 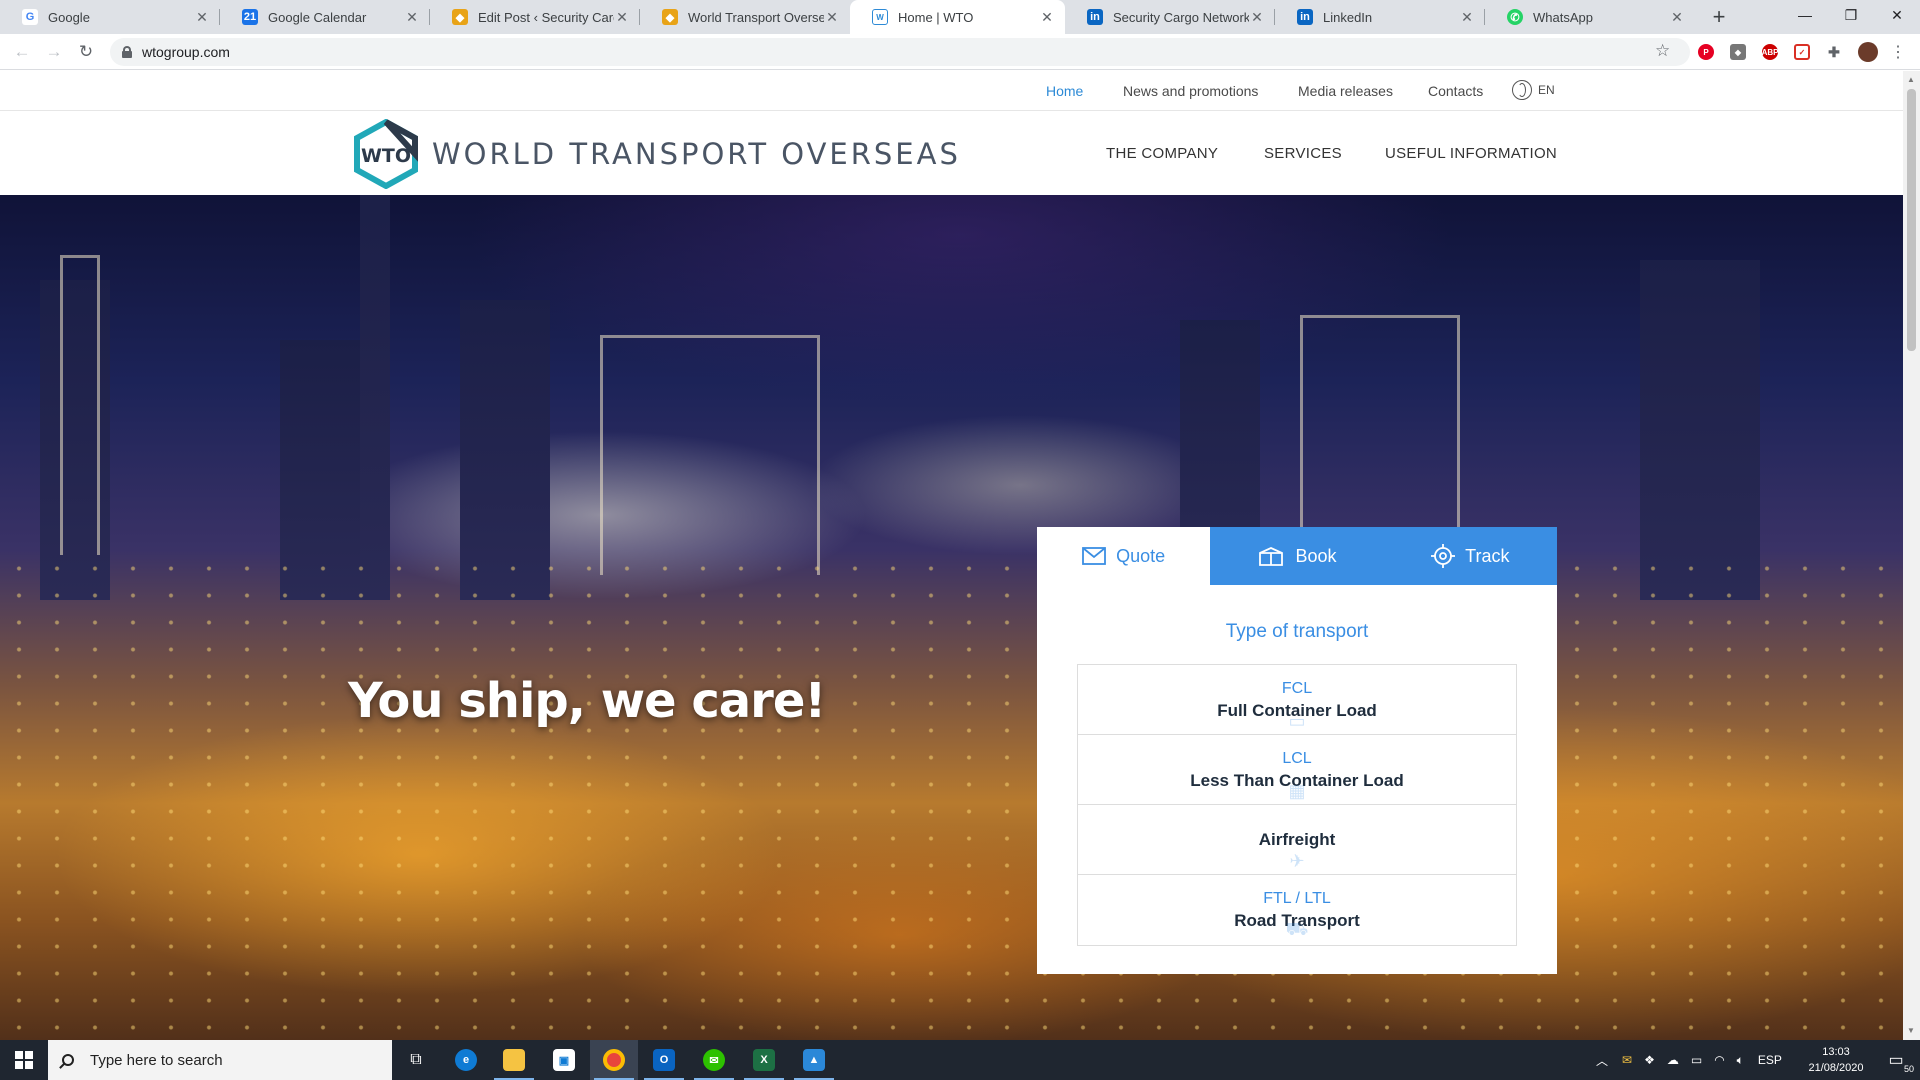 I want to click on start-button, so click(x=24, y=1060).